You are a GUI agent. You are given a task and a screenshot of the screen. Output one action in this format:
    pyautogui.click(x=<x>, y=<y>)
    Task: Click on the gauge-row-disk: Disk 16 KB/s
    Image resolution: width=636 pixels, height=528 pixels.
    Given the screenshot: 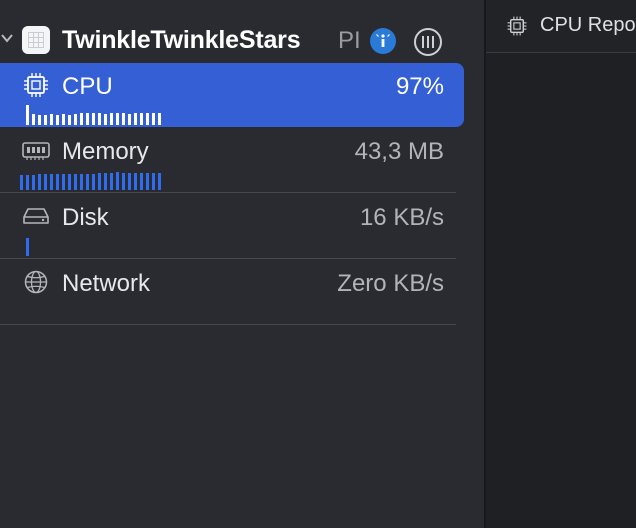 What is the action you would take?
    pyautogui.click(x=232, y=226)
    